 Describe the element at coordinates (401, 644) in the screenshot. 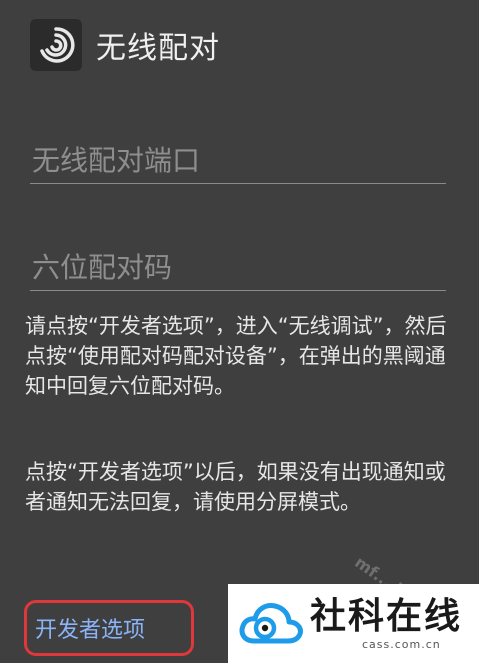

I see `logo-subtext: cass.com.cn` at that location.